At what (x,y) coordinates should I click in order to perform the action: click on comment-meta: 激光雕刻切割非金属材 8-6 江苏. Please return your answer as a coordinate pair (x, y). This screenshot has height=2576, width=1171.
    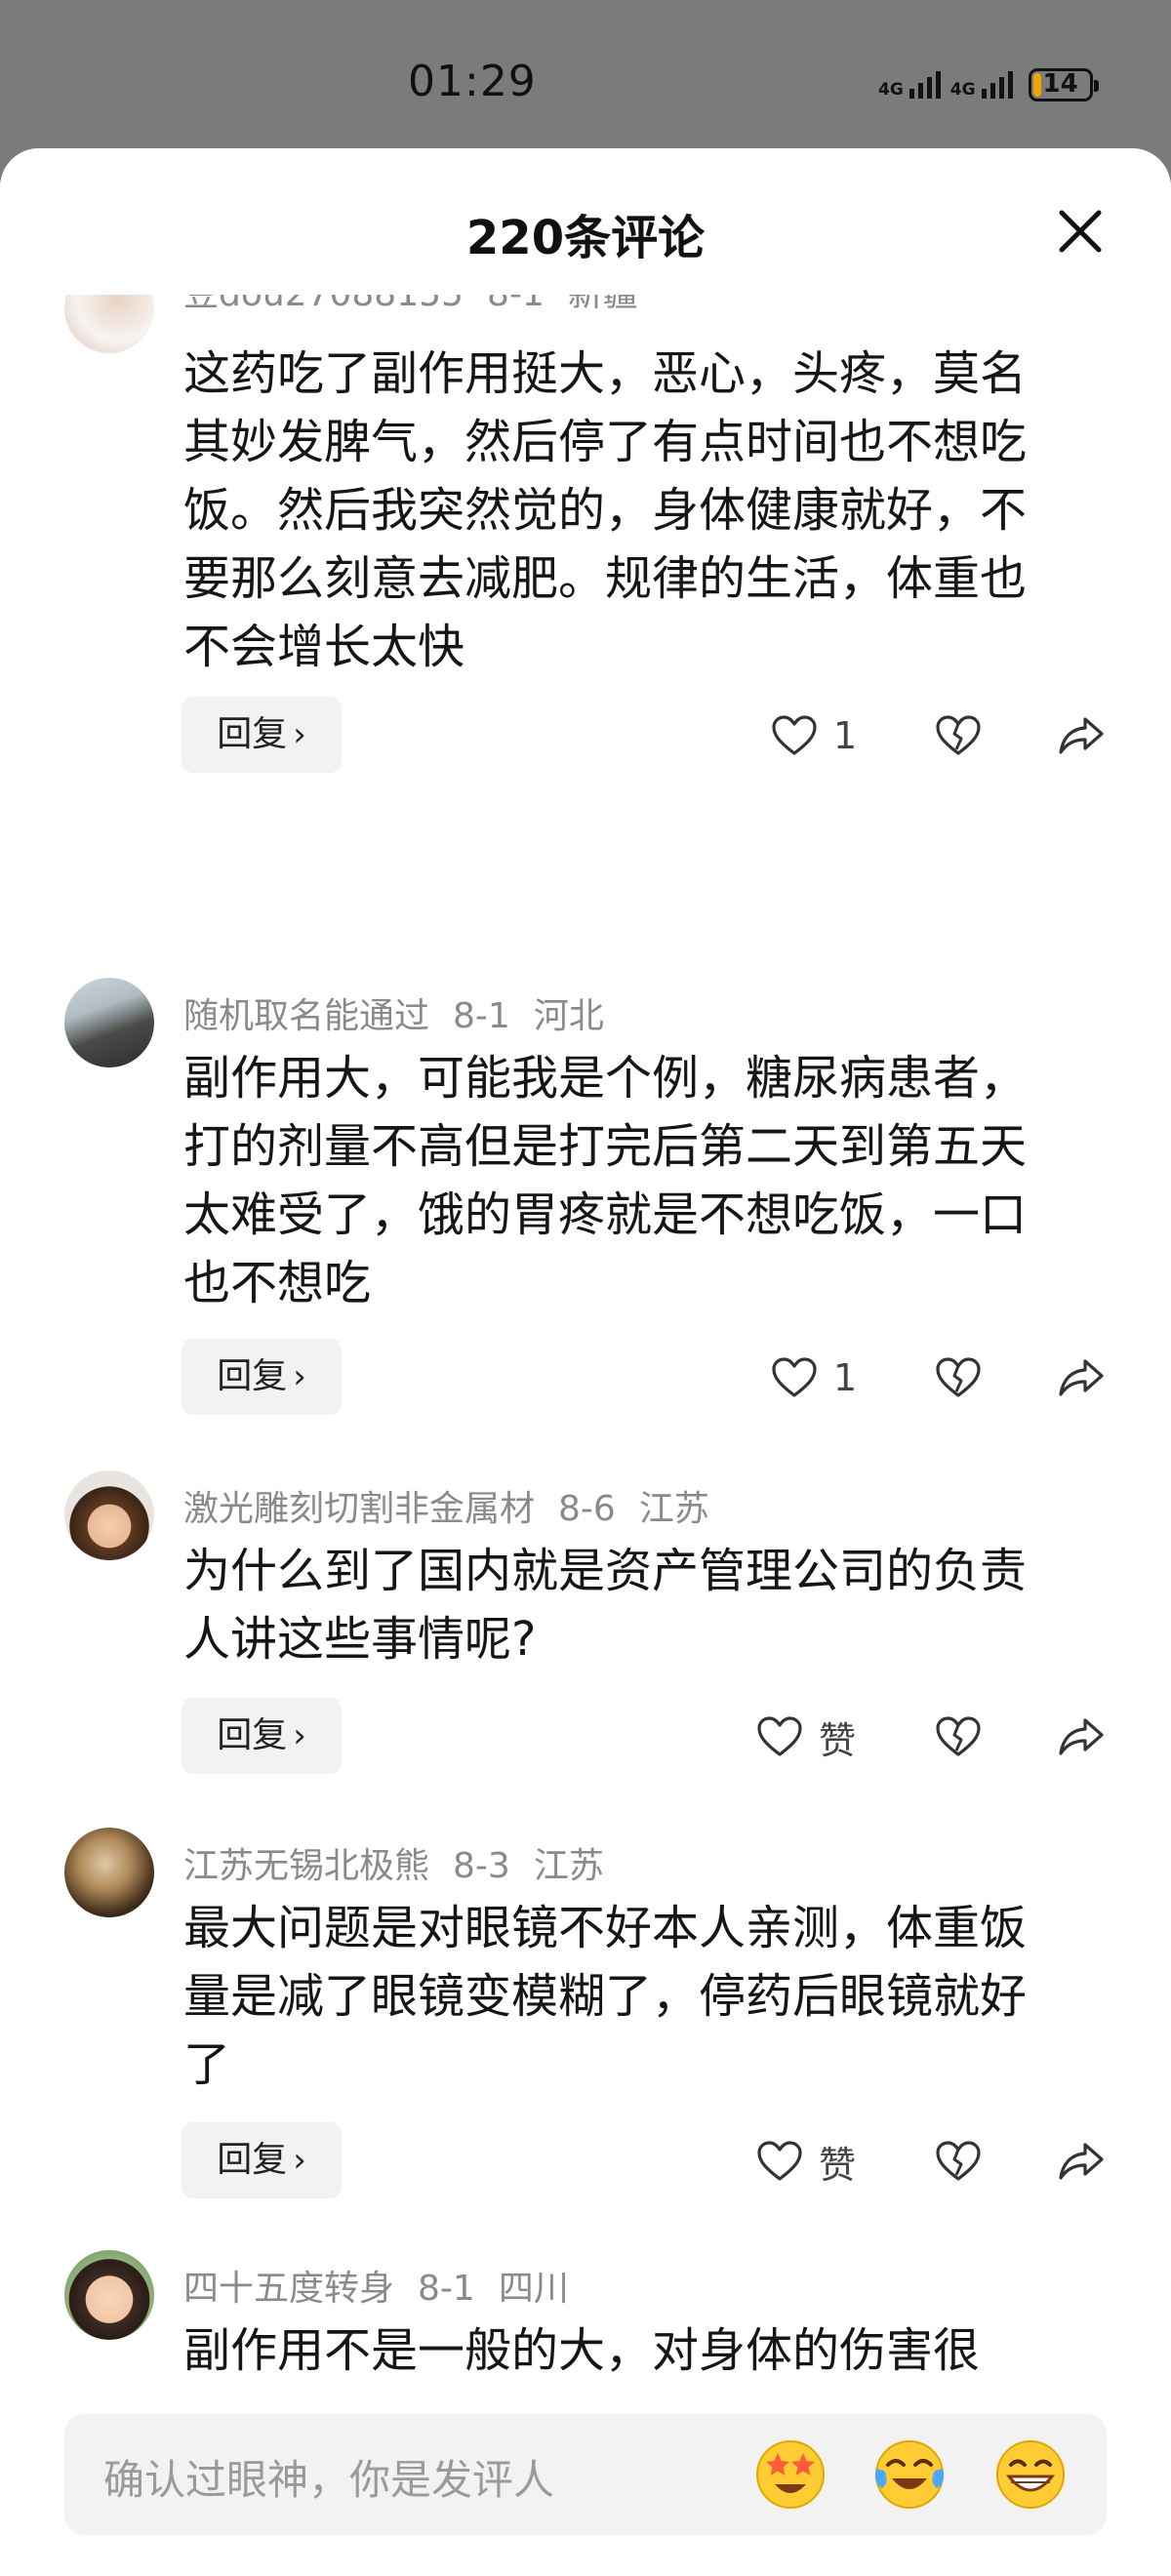
    Looking at the image, I should click on (458, 1505).